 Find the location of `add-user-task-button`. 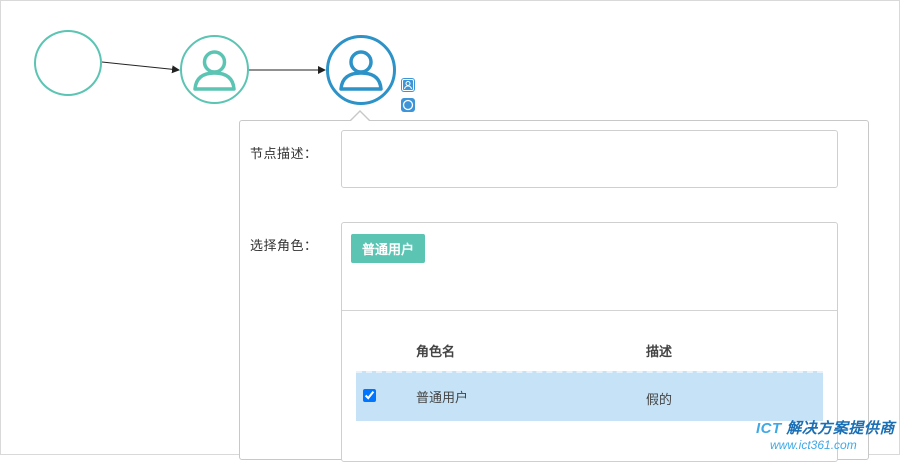

add-user-task-button is located at coordinates (408, 85).